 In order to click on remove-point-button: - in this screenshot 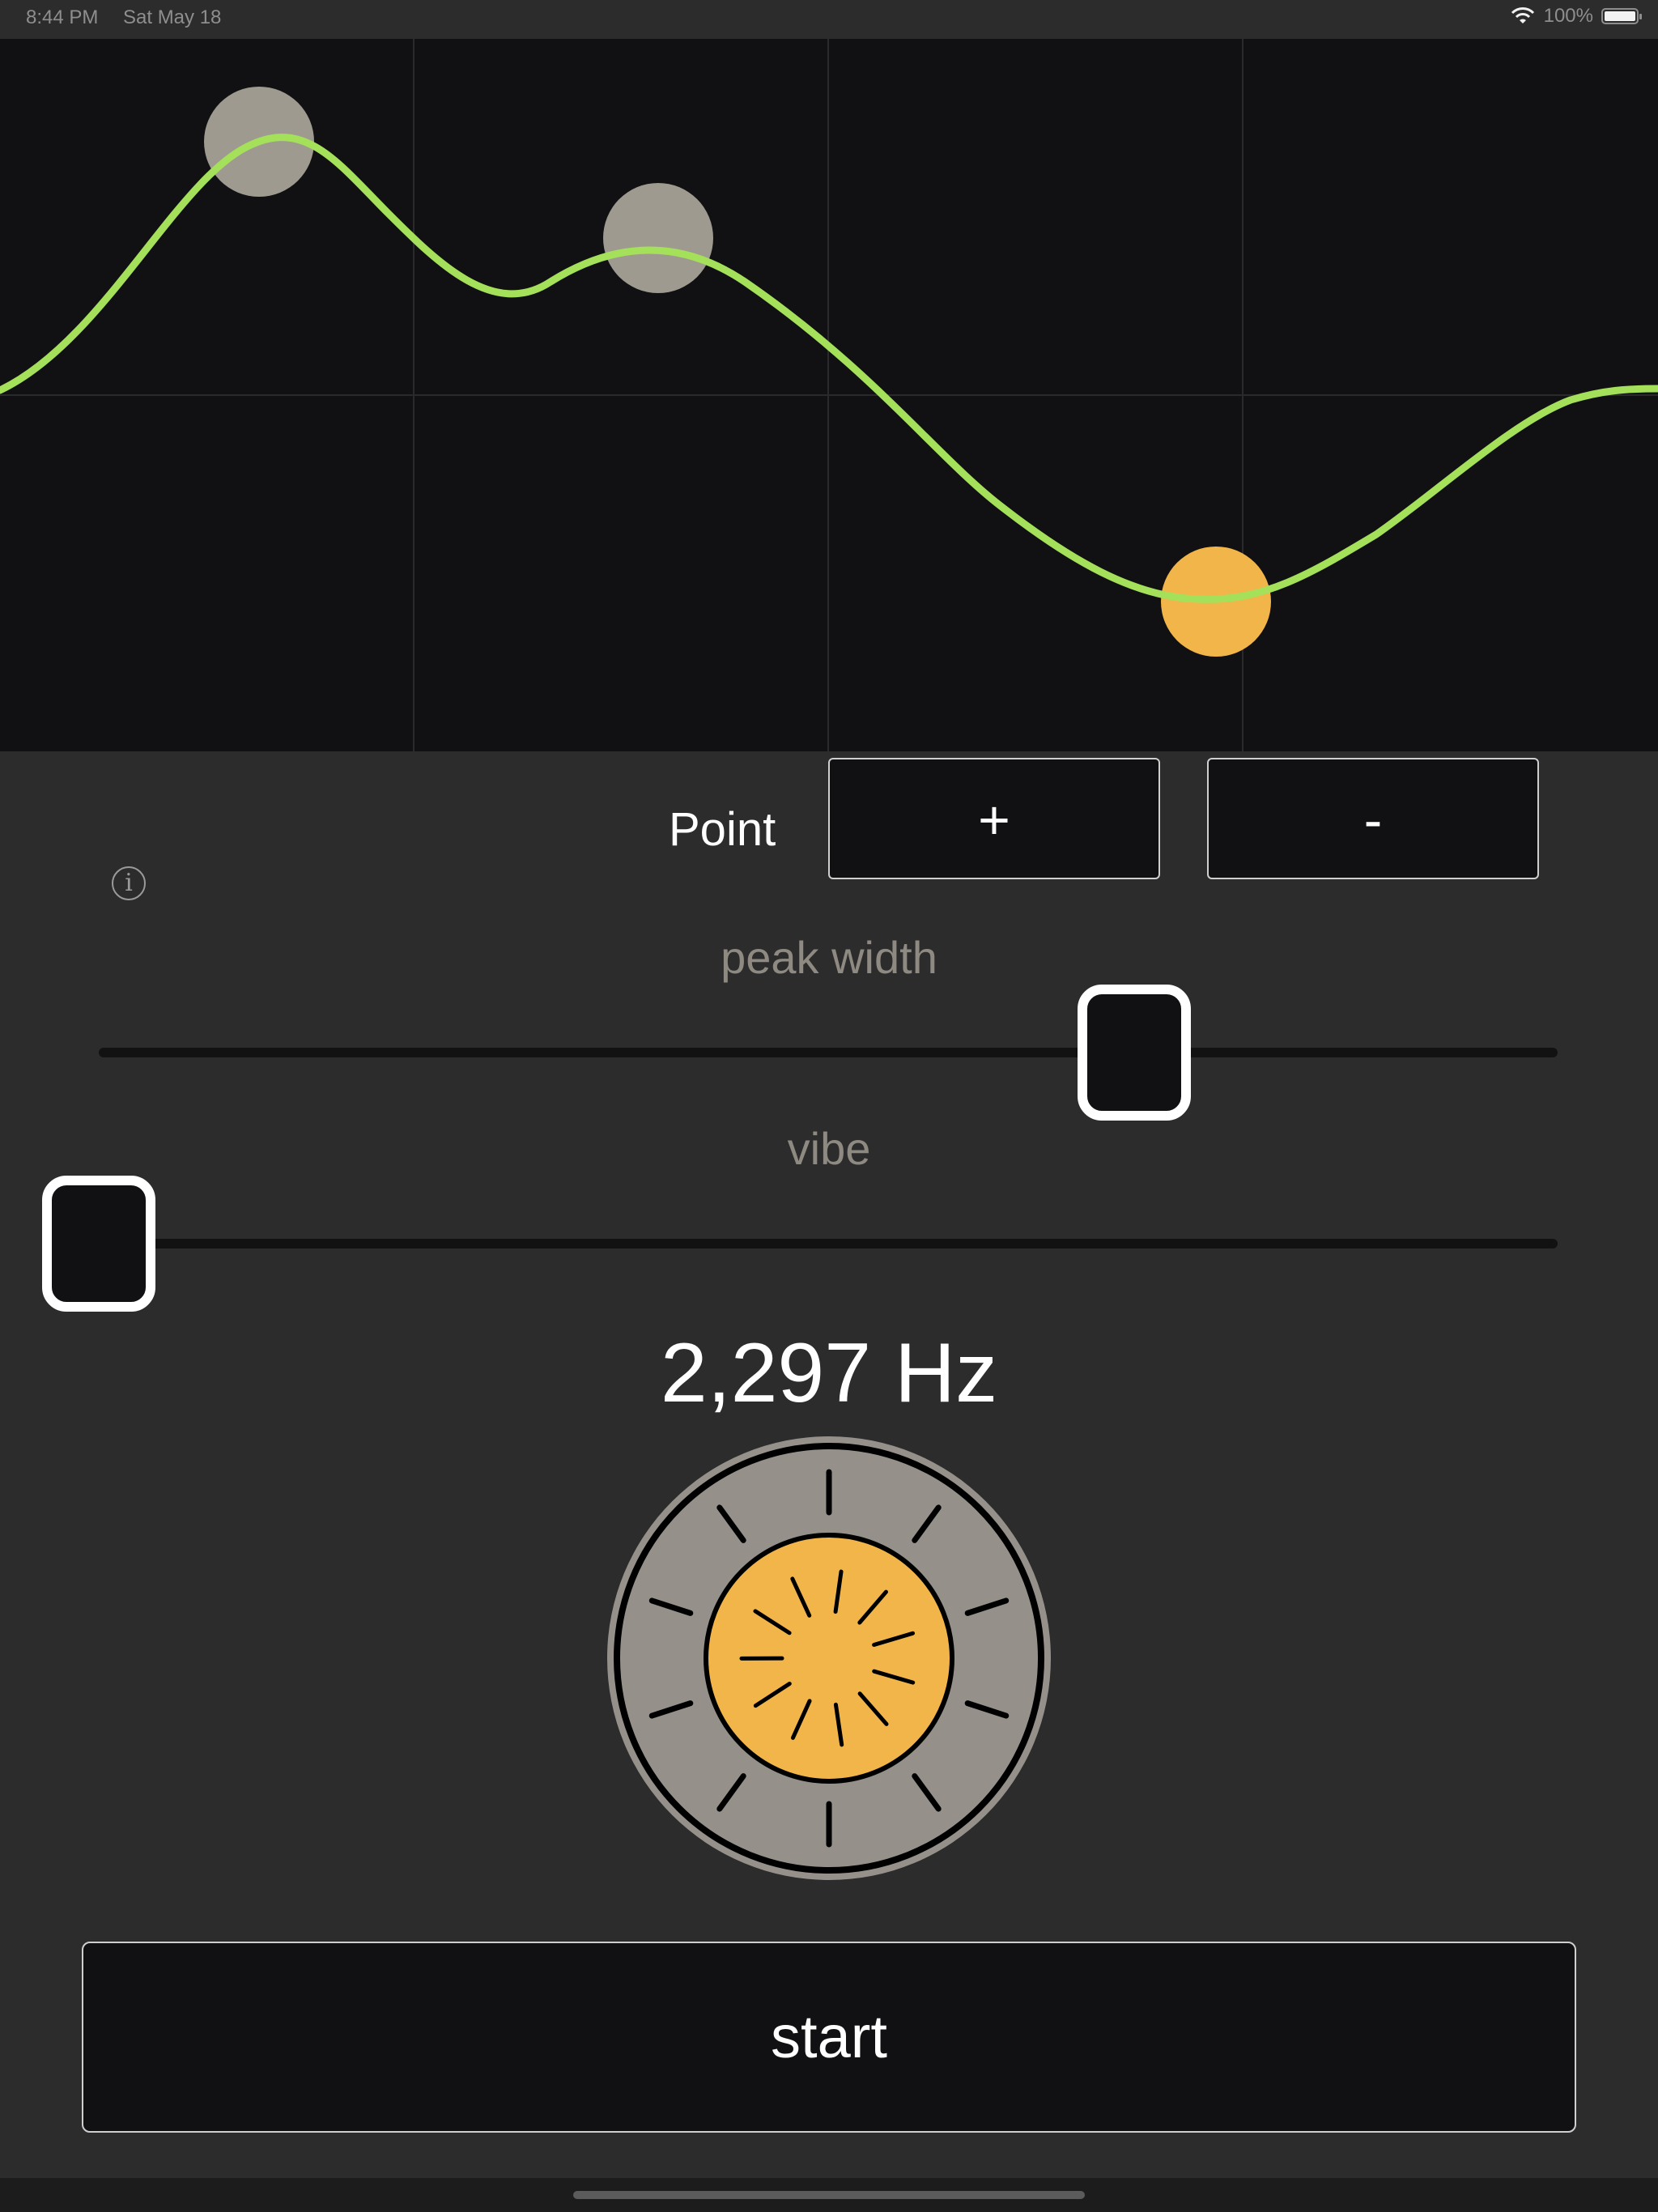, I will do `click(1373, 819)`.